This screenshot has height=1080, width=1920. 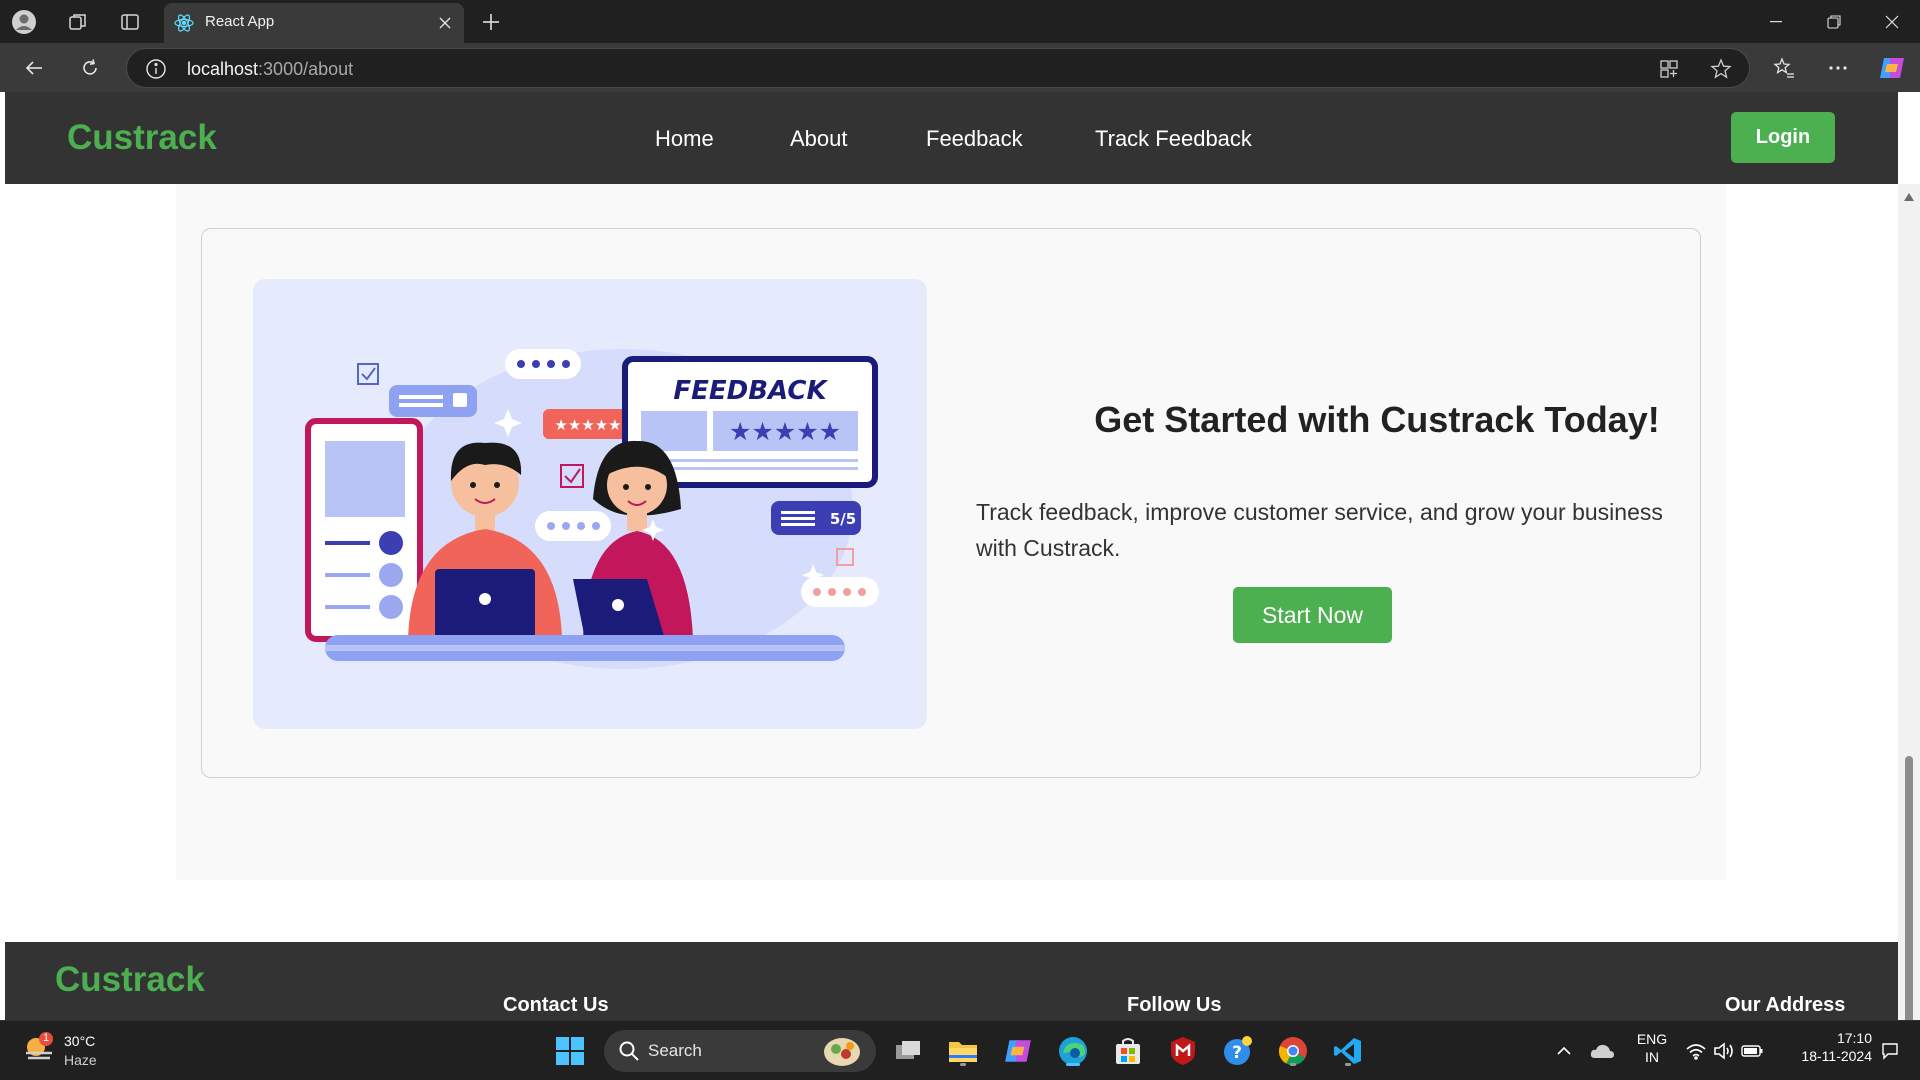 What do you see at coordinates (1602, 1051) in the screenshot?
I see `onedrive-icon` at bounding box center [1602, 1051].